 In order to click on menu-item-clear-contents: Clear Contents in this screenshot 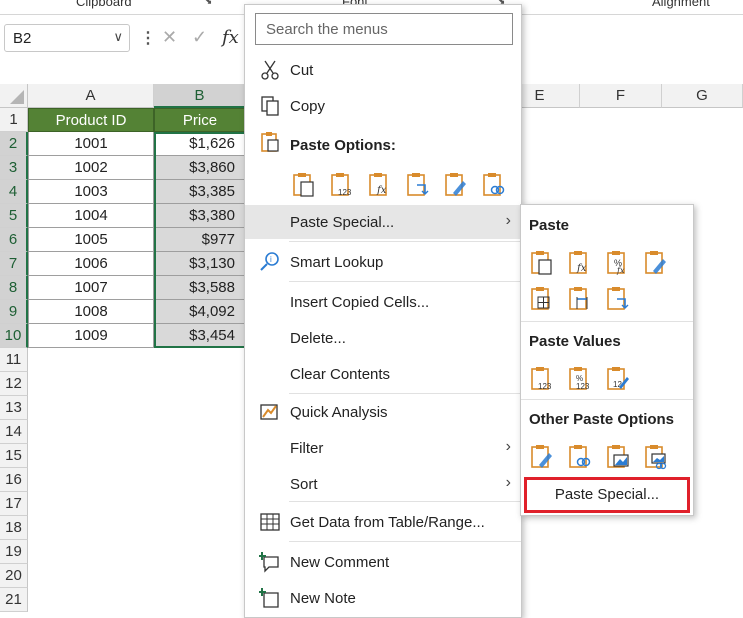, I will do `click(383, 374)`.